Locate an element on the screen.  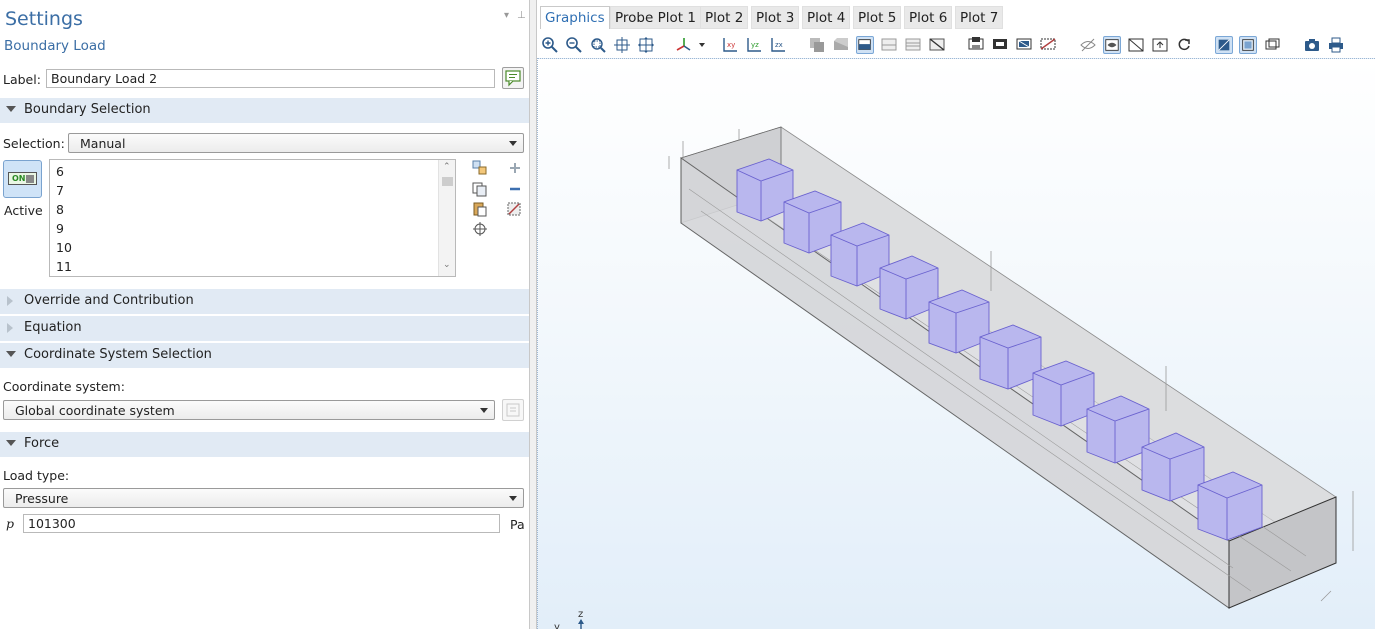
list-item: 9 is located at coordinates (60, 228).